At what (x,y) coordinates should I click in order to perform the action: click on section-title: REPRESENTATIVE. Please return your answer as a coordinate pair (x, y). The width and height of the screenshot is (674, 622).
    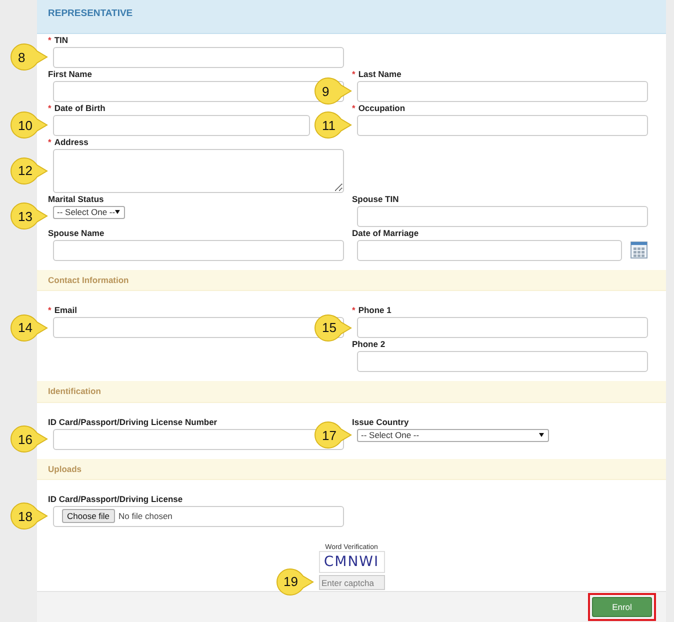
    Looking at the image, I should click on (90, 13).